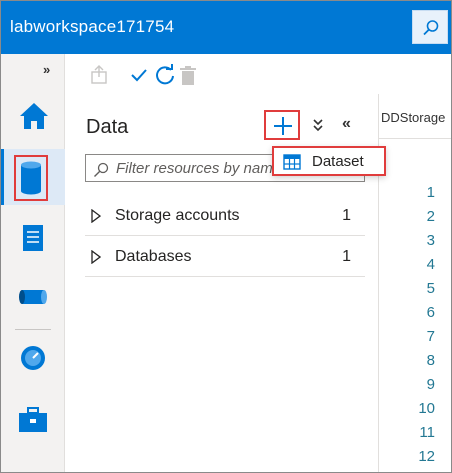 This screenshot has height=473, width=452. I want to click on search-icon, so click(431, 28).